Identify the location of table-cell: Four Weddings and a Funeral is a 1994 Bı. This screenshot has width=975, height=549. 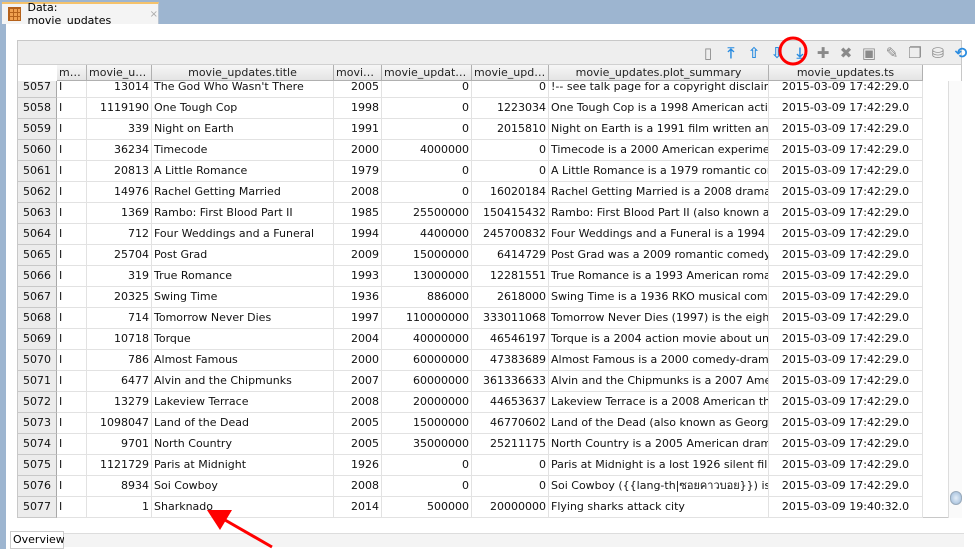
(659, 234).